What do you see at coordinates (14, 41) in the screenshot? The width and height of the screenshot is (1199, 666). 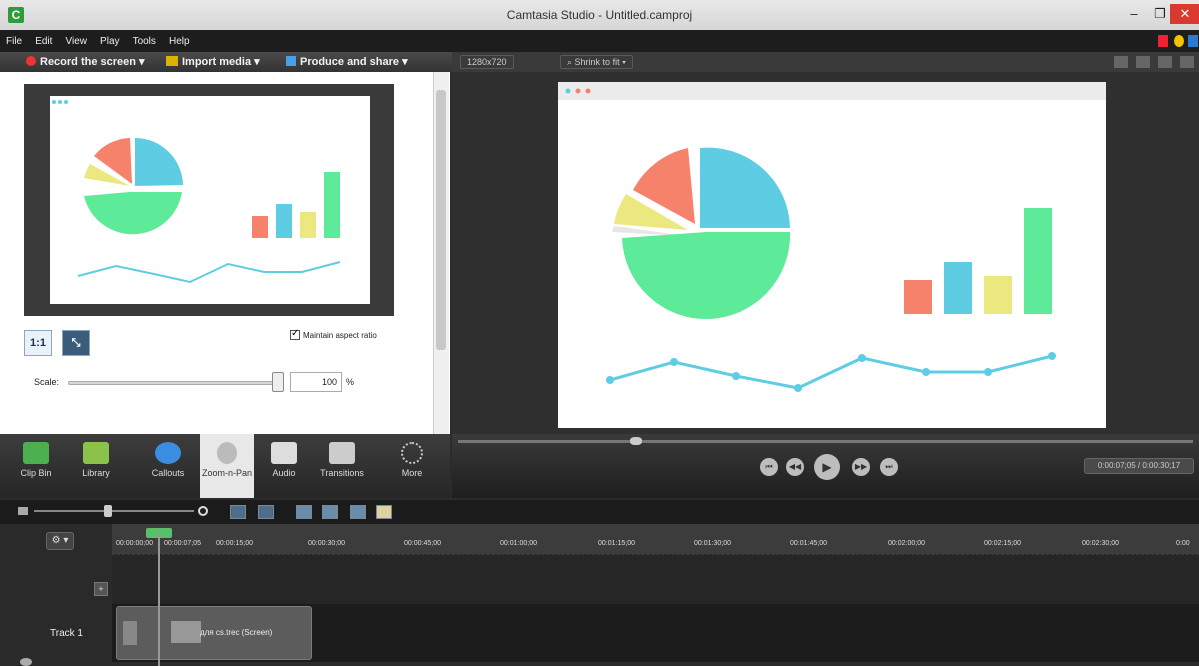 I see `menu-file: File` at bounding box center [14, 41].